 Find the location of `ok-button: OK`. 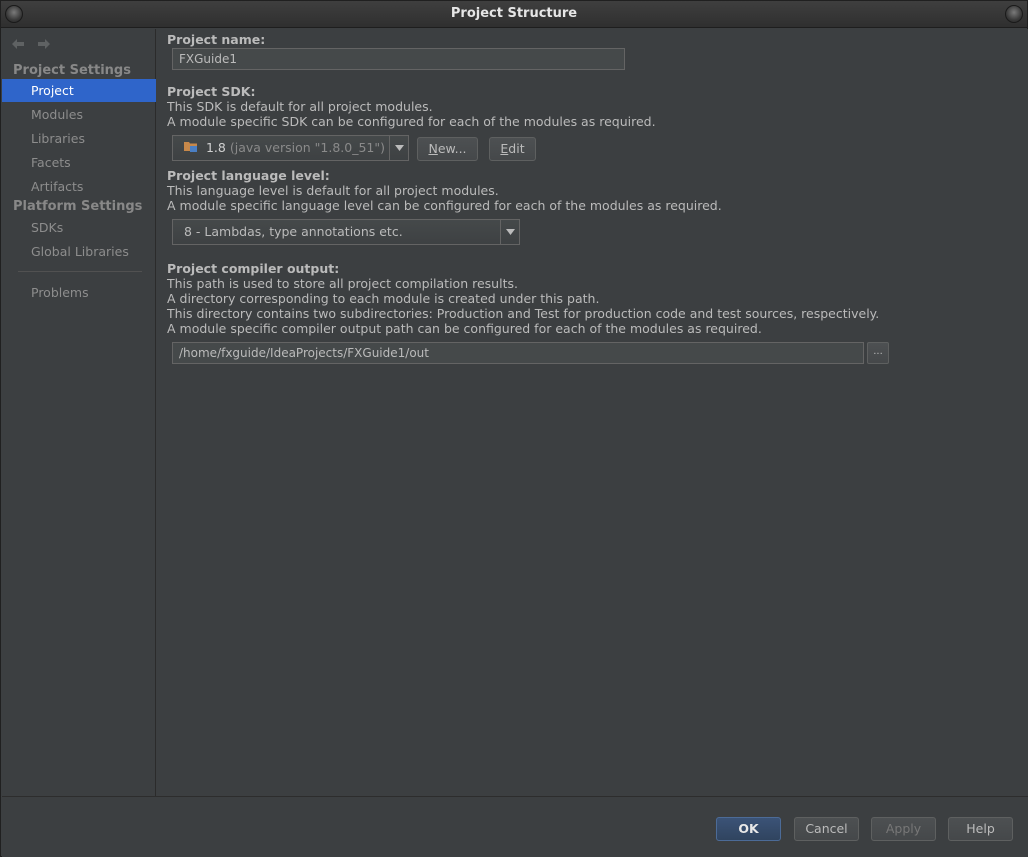

ok-button: OK is located at coordinates (748, 829).